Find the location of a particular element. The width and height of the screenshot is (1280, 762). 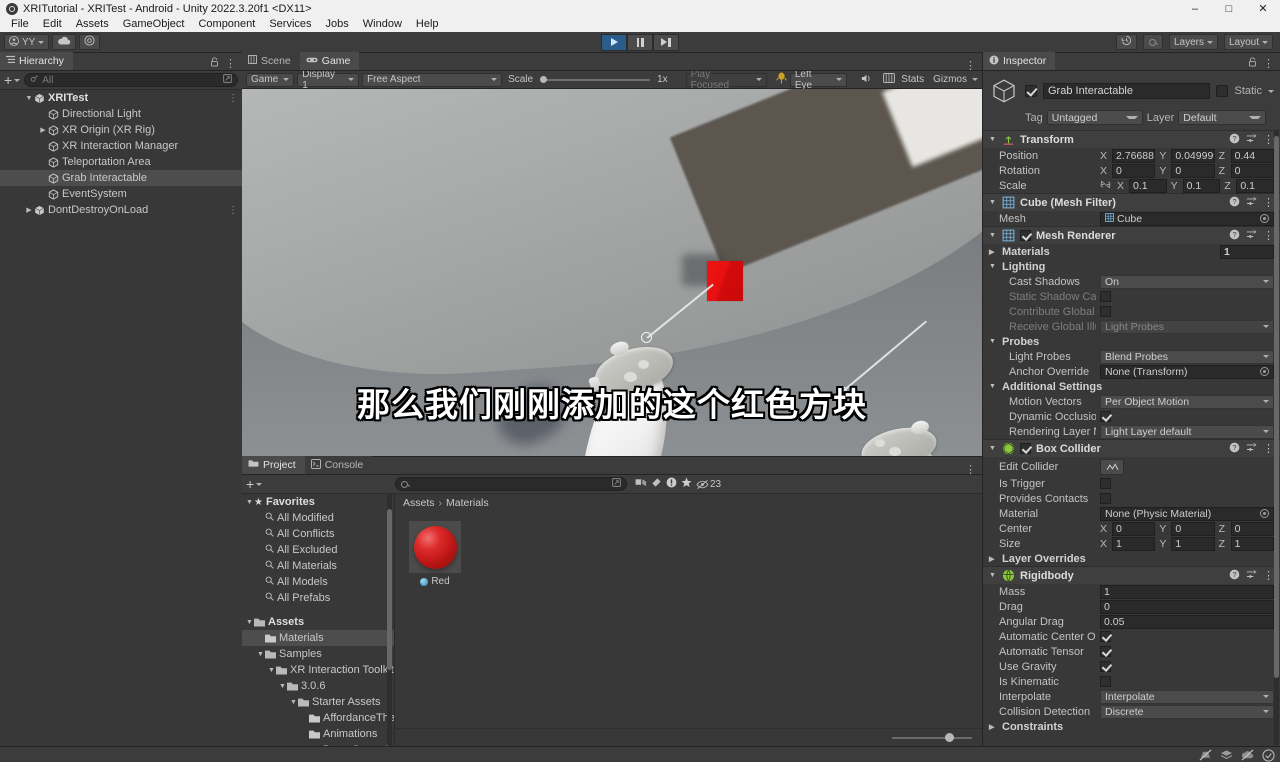

position-x-field: 1 is located at coordinates (1134, 543).